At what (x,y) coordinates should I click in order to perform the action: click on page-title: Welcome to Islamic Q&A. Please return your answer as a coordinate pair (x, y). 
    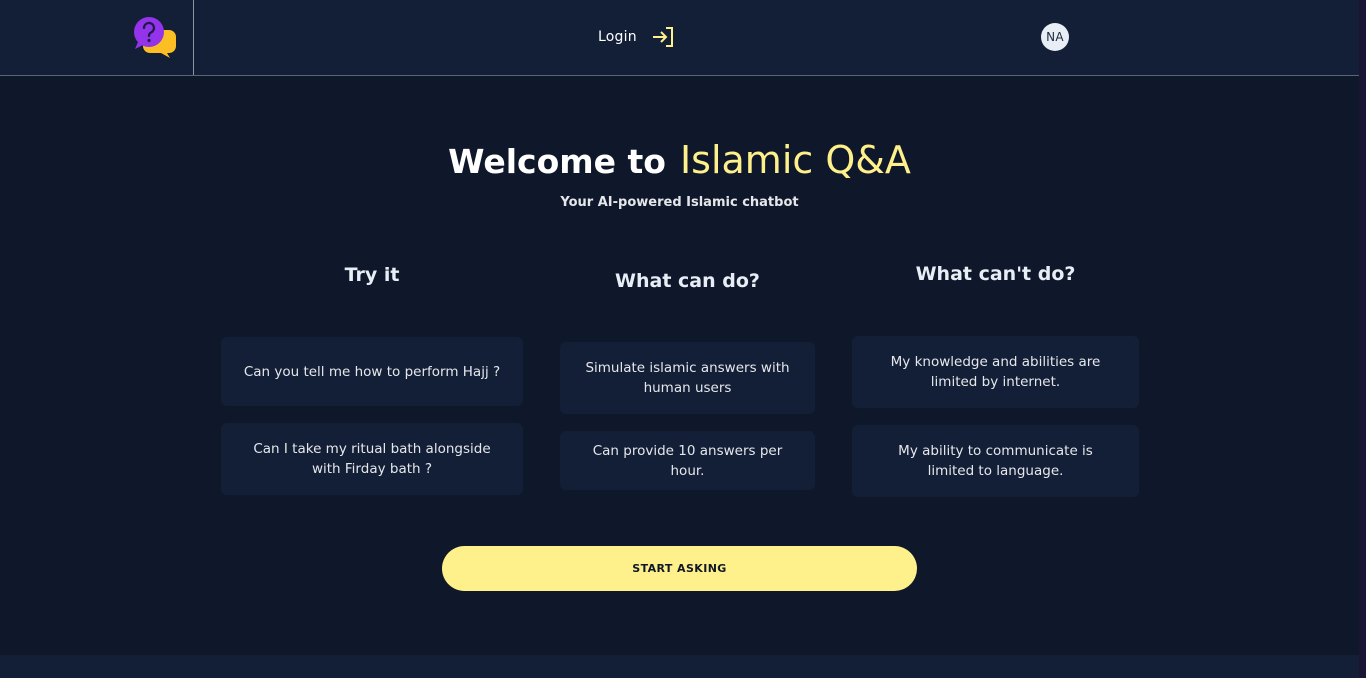
    Looking at the image, I should click on (679, 160).